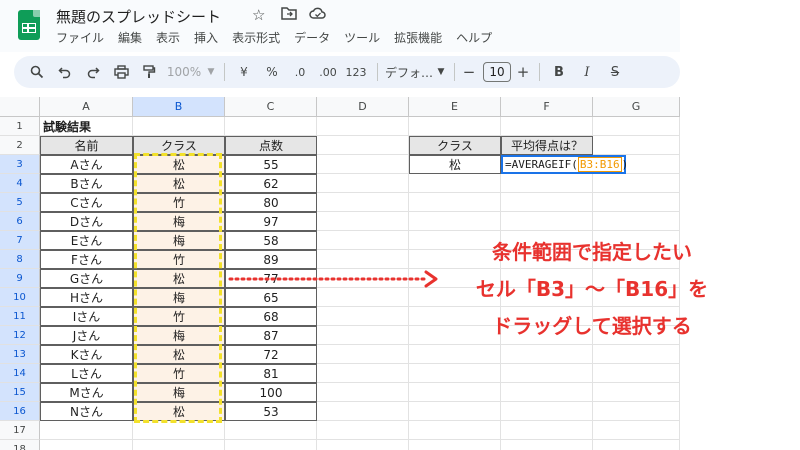 This screenshot has height=450, width=800. What do you see at coordinates (206, 37) in the screenshot?
I see `menu-insert: 挿入` at bounding box center [206, 37].